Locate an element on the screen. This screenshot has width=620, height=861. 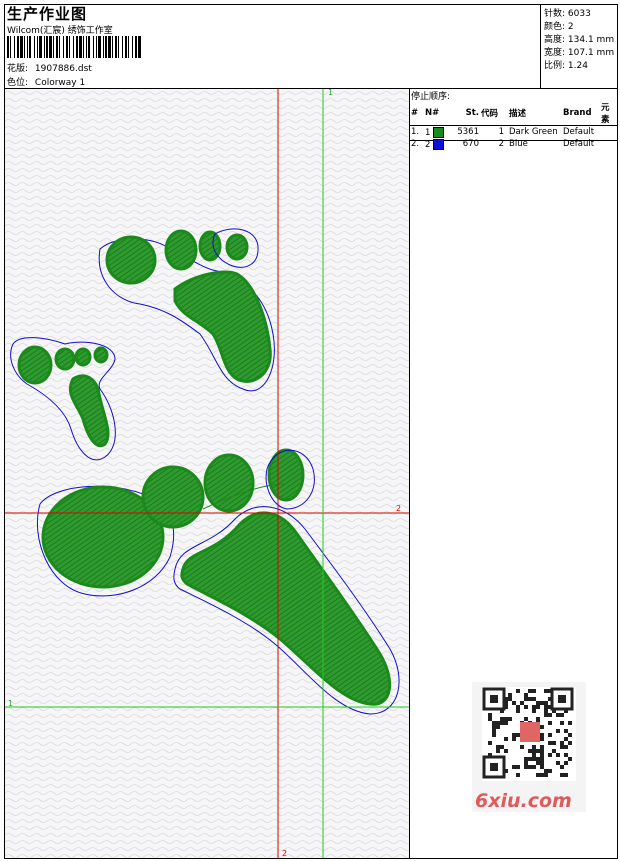
table-row: 2. 2 670 2 Blue Default is located at coordinates (514, 144).